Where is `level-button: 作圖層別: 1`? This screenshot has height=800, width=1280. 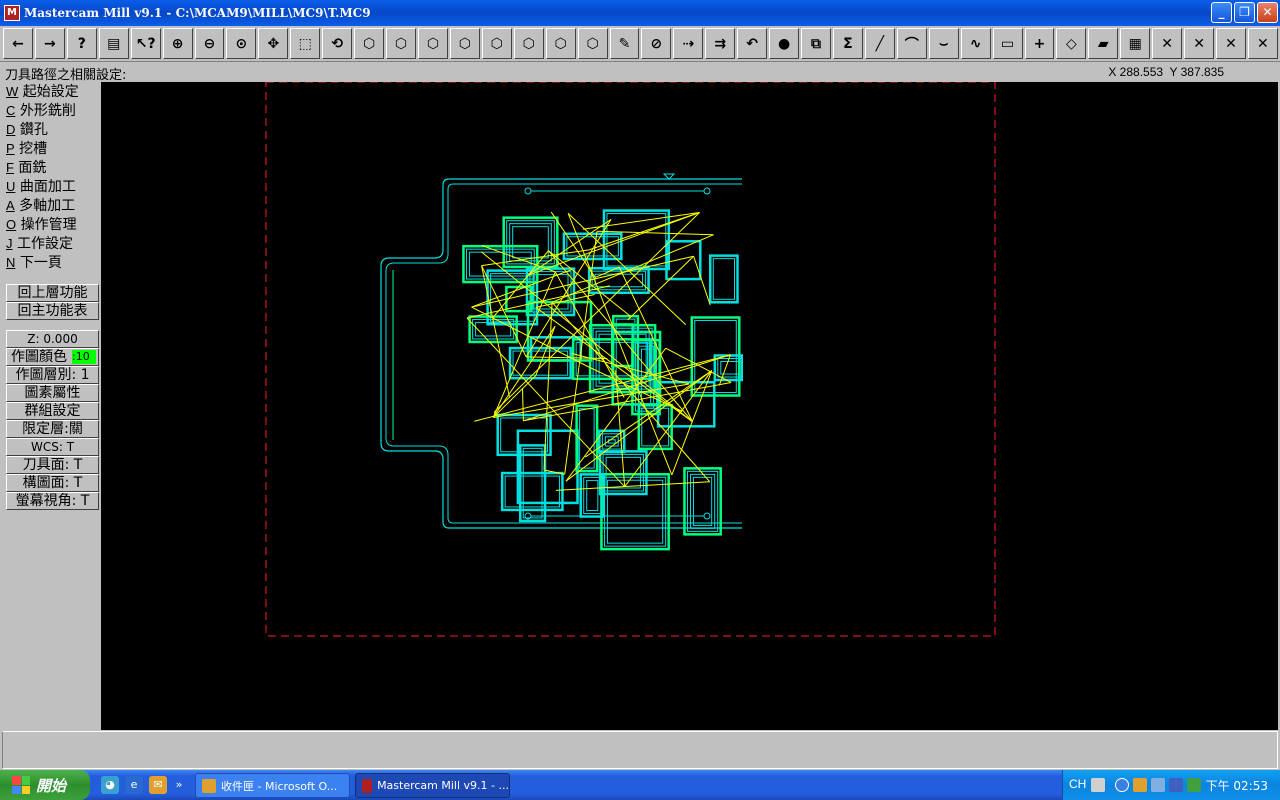 level-button: 作圖層別: 1 is located at coordinates (52, 375).